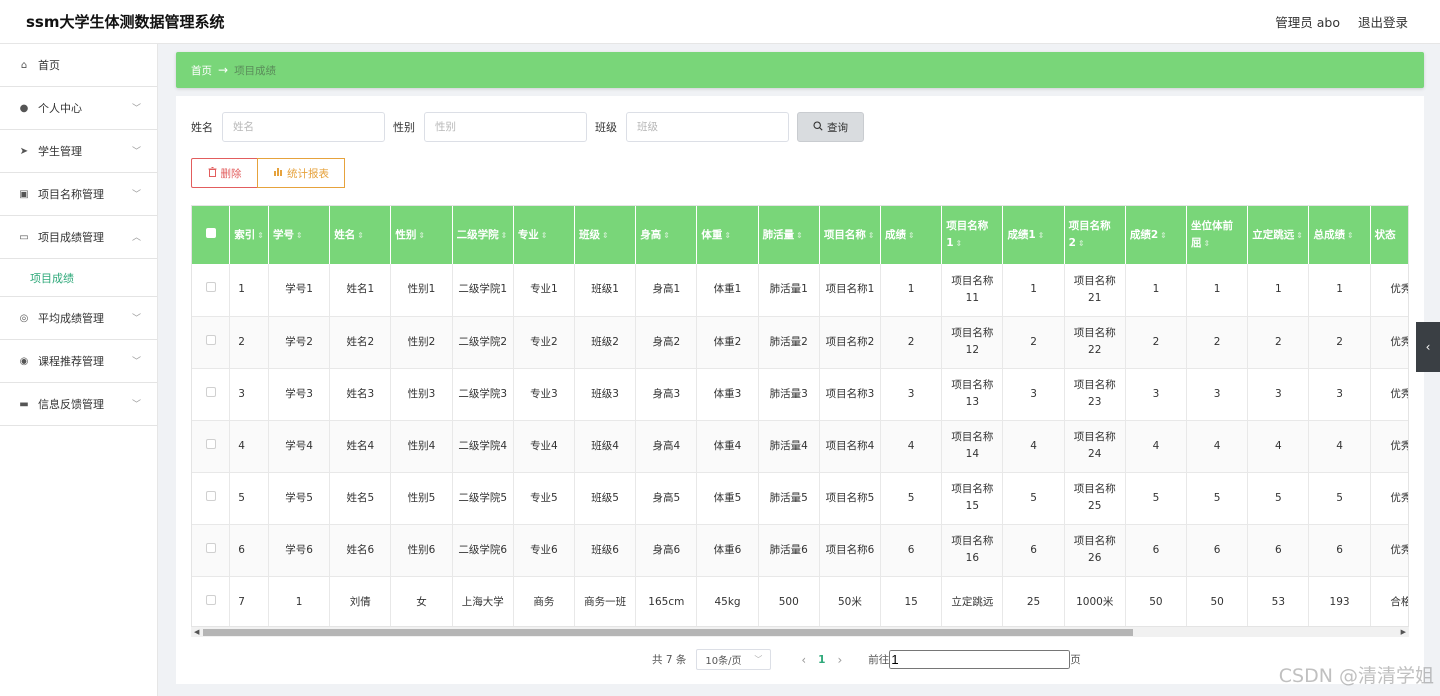  Describe the element at coordinates (707, 127) in the screenshot. I see `class-input` at that location.